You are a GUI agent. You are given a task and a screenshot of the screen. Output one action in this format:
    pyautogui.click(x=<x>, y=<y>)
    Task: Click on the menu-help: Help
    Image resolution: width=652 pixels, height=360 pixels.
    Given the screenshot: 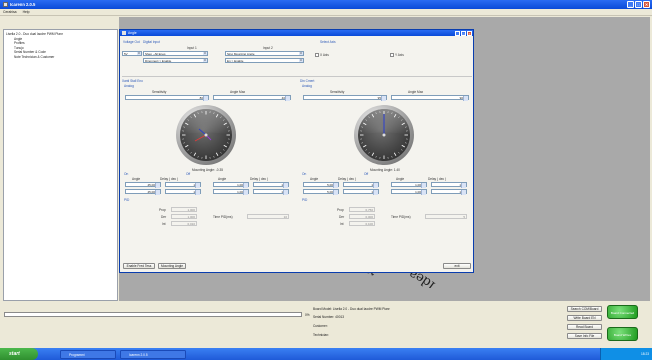 What is the action you would take?
    pyautogui.click(x=26, y=12)
    